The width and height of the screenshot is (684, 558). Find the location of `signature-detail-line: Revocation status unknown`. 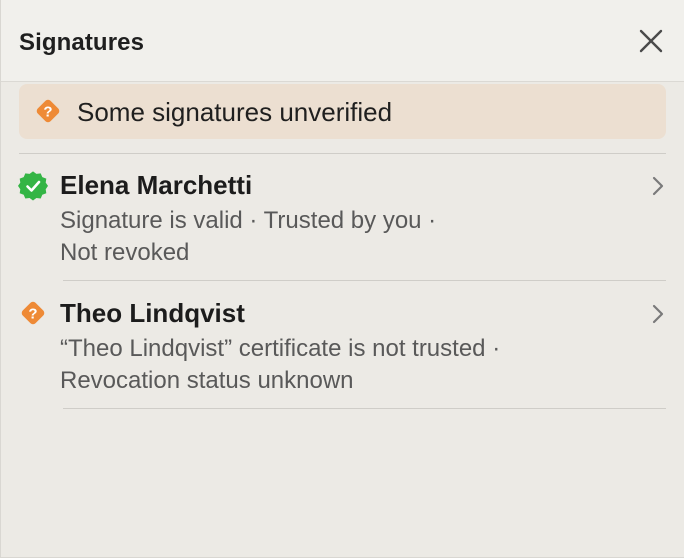

signature-detail-line: Revocation status unknown is located at coordinates (207, 380).